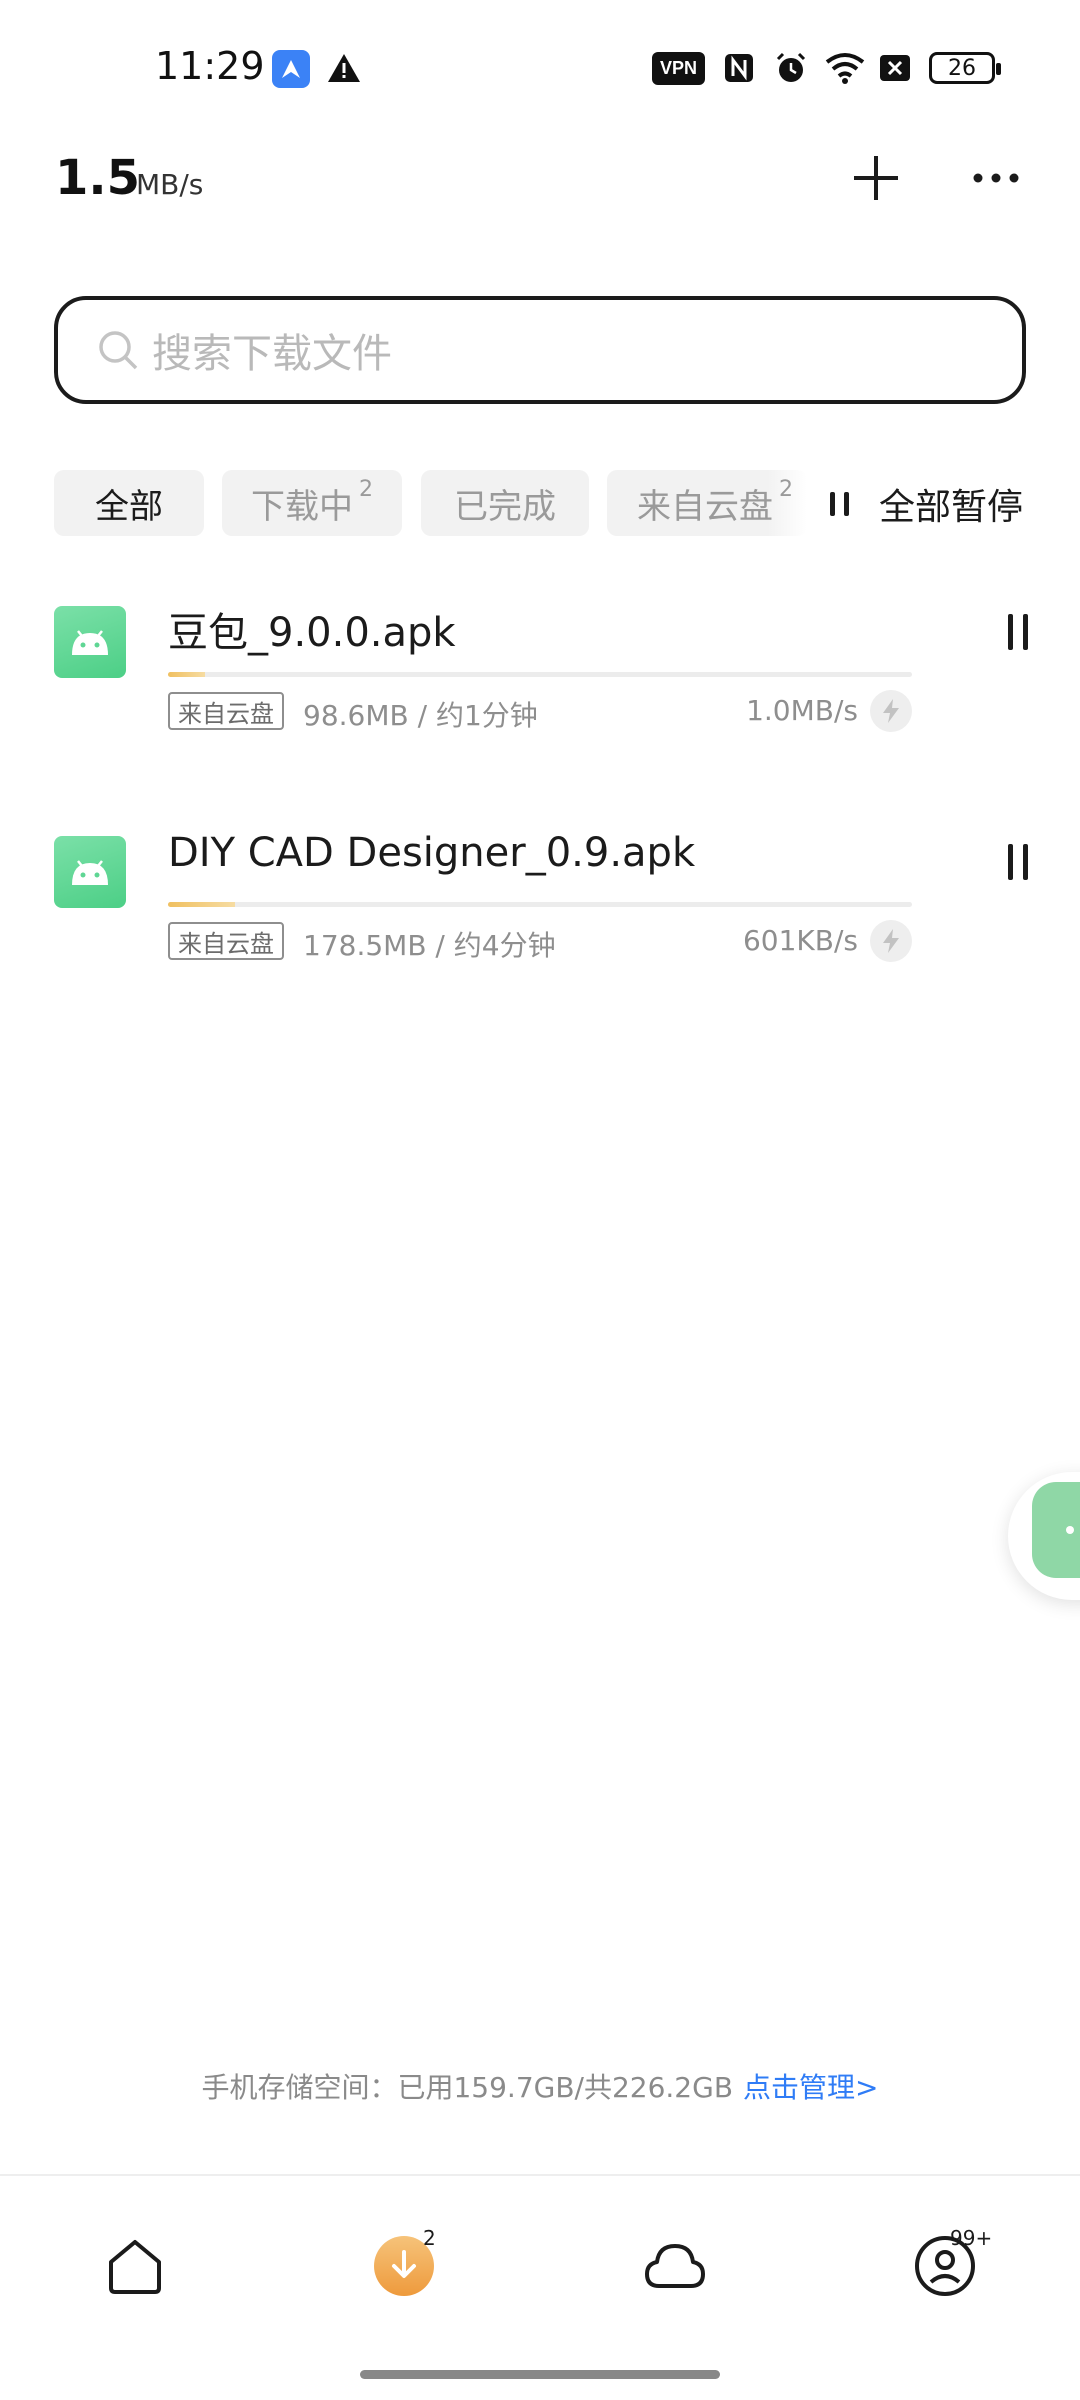 The width and height of the screenshot is (1080, 2400). I want to click on tab-completed: 已完成, so click(505, 503).